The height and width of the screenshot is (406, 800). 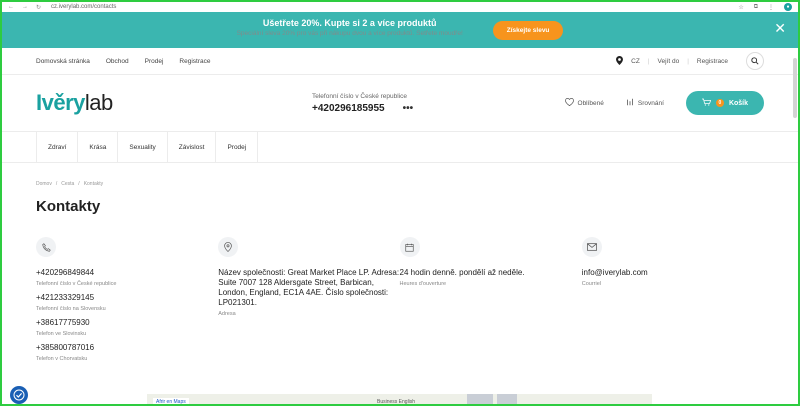 I want to click on page-scrollbar, so click(x=795, y=88).